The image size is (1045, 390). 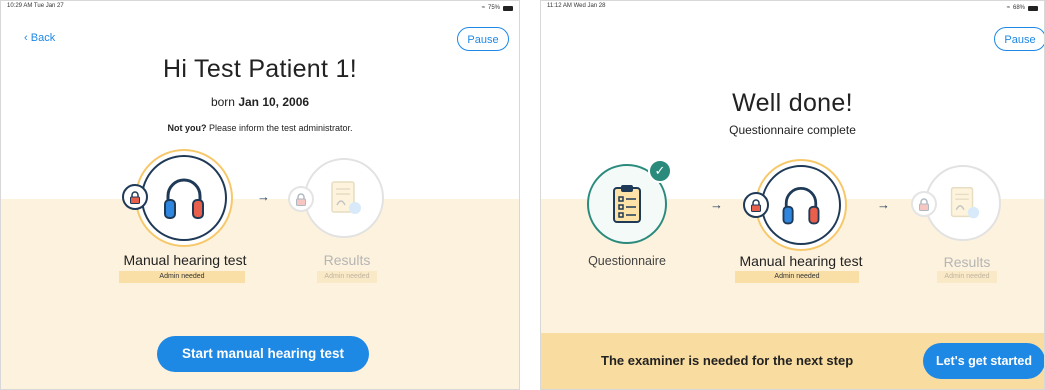 What do you see at coordinates (26, 38) in the screenshot?
I see `chevron-left-icon: ‹` at bounding box center [26, 38].